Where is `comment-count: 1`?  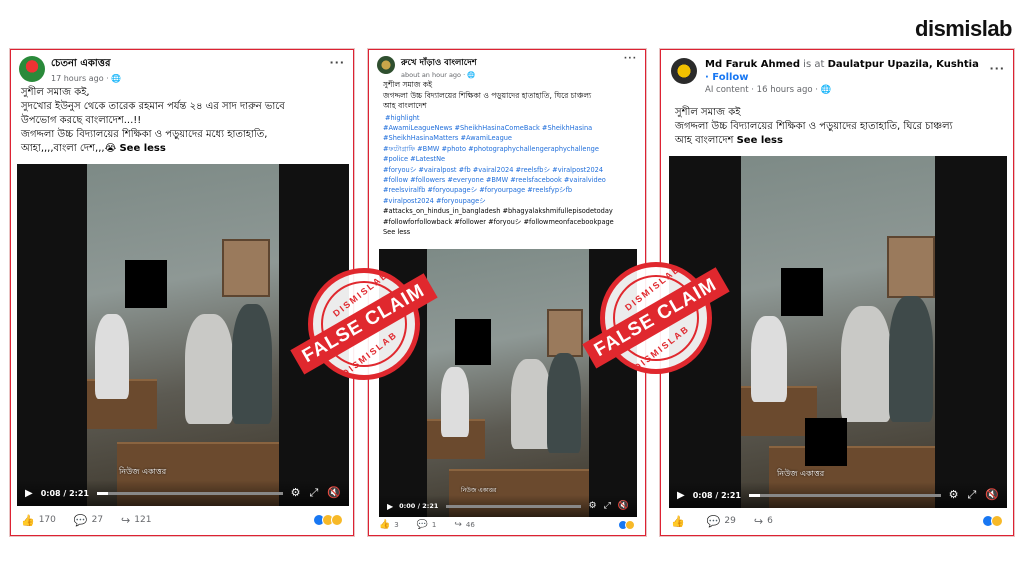 comment-count: 1 is located at coordinates (434, 525).